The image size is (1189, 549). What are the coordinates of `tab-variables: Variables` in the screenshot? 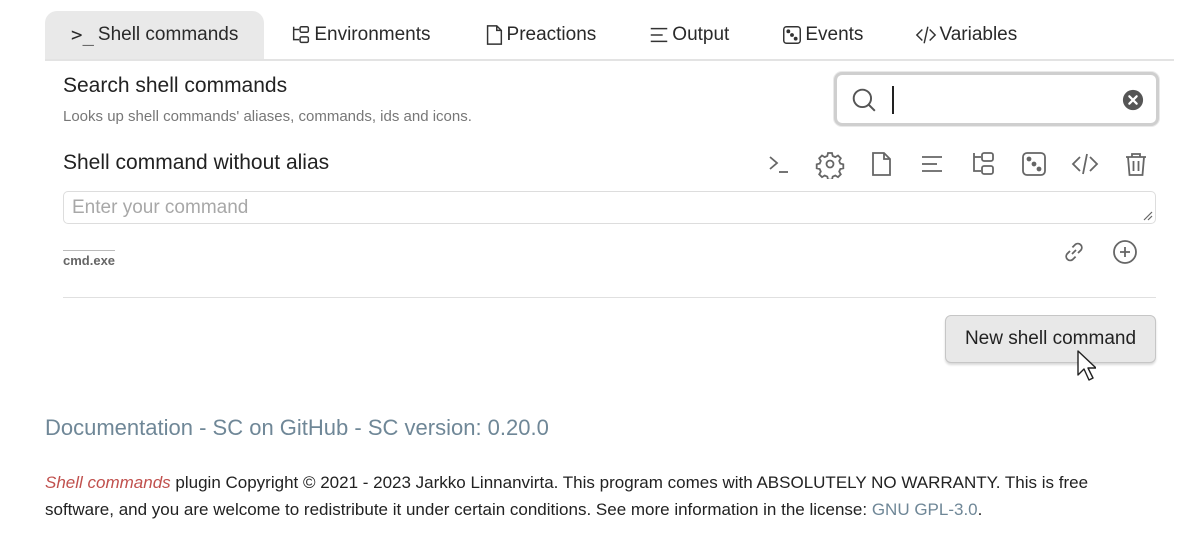 It's located at (966, 35).